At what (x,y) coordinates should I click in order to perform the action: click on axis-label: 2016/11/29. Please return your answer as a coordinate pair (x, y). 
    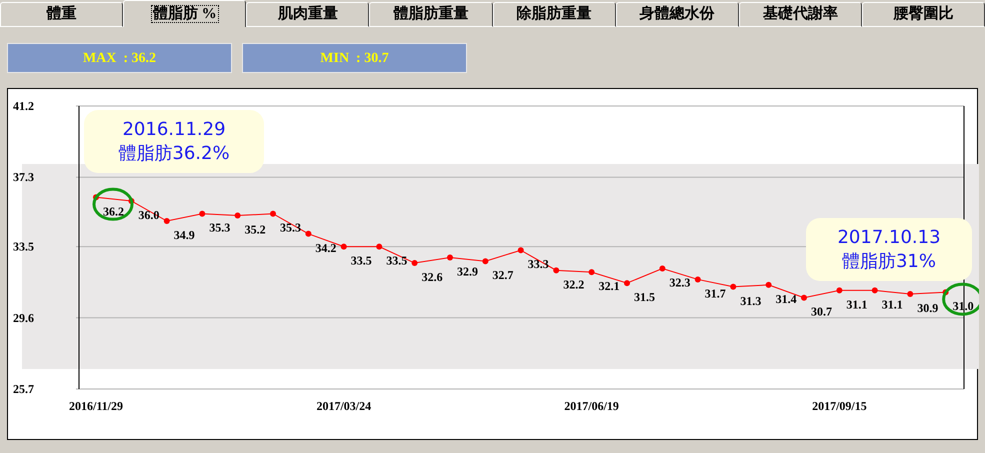
    Looking at the image, I should click on (96, 406).